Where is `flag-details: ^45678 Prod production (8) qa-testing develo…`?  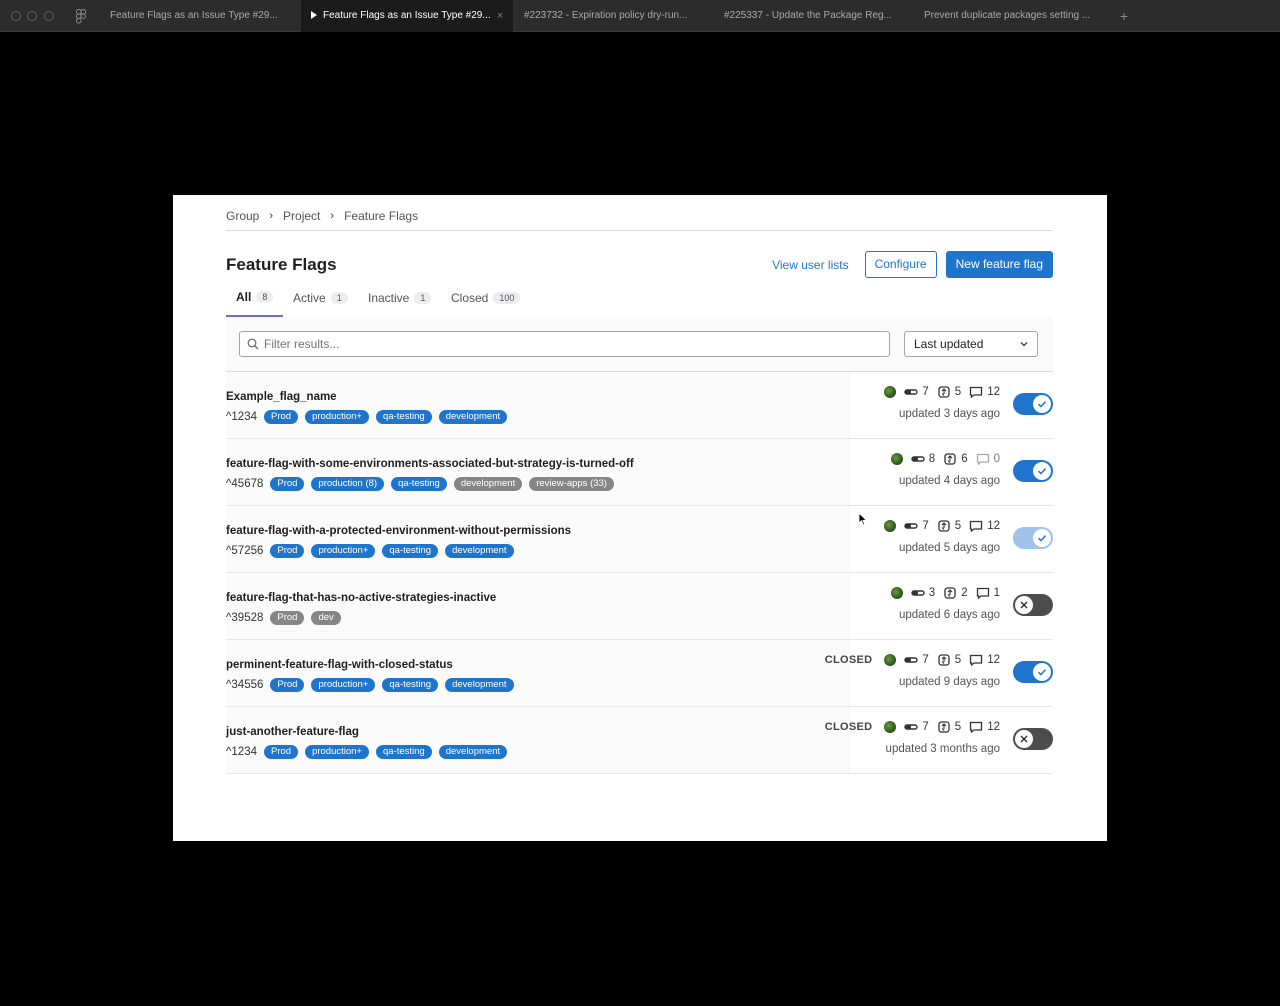 flag-details: ^45678 Prod production (8) qa-testing develo… is located at coordinates (423, 484).